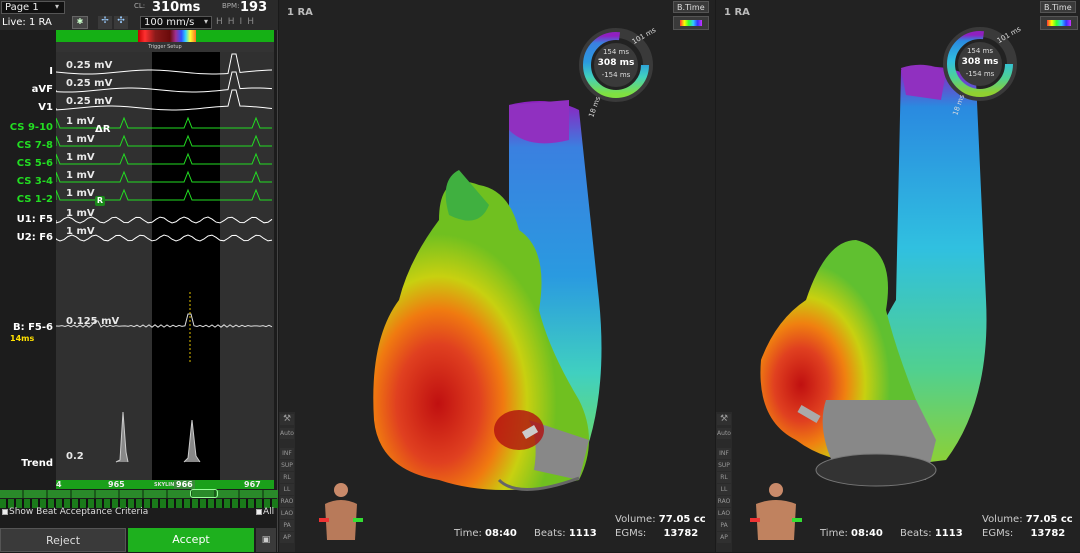 This screenshot has height=553, width=1080. Describe the element at coordinates (28, 163) in the screenshot. I see `channel-label: CS 5-6` at that location.